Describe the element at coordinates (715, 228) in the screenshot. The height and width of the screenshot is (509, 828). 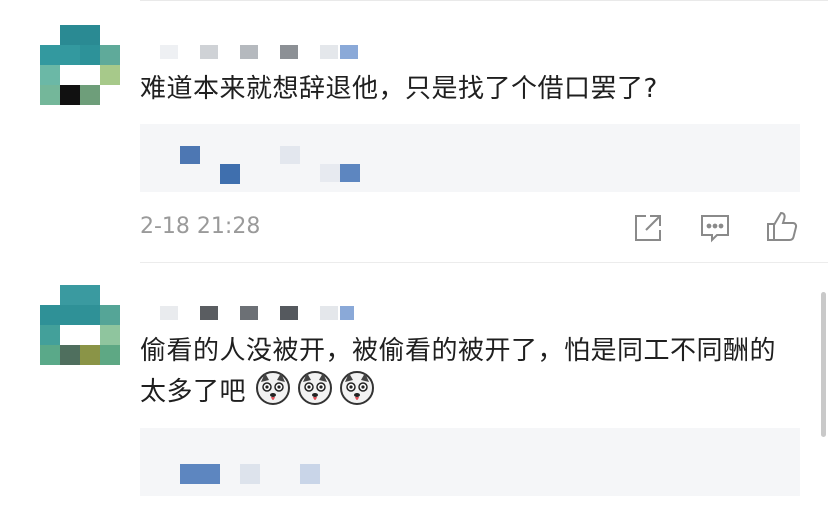
I see `comment-icon` at that location.